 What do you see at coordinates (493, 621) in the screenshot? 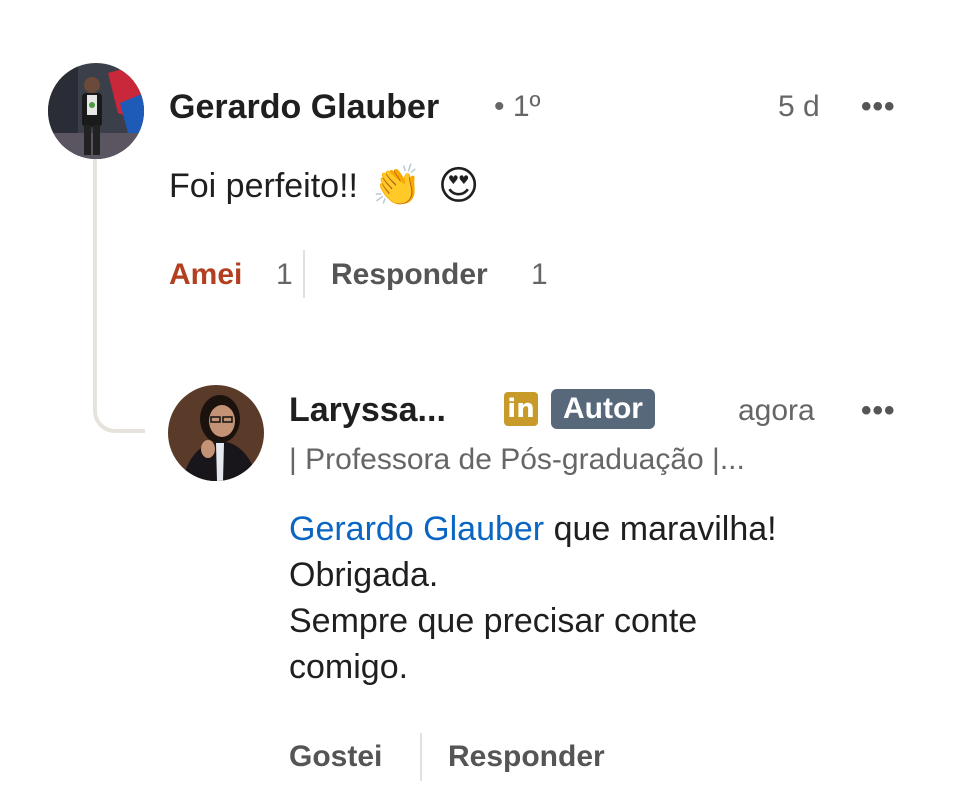
I see `reply-text-line3: Sempre que precisar conte` at bounding box center [493, 621].